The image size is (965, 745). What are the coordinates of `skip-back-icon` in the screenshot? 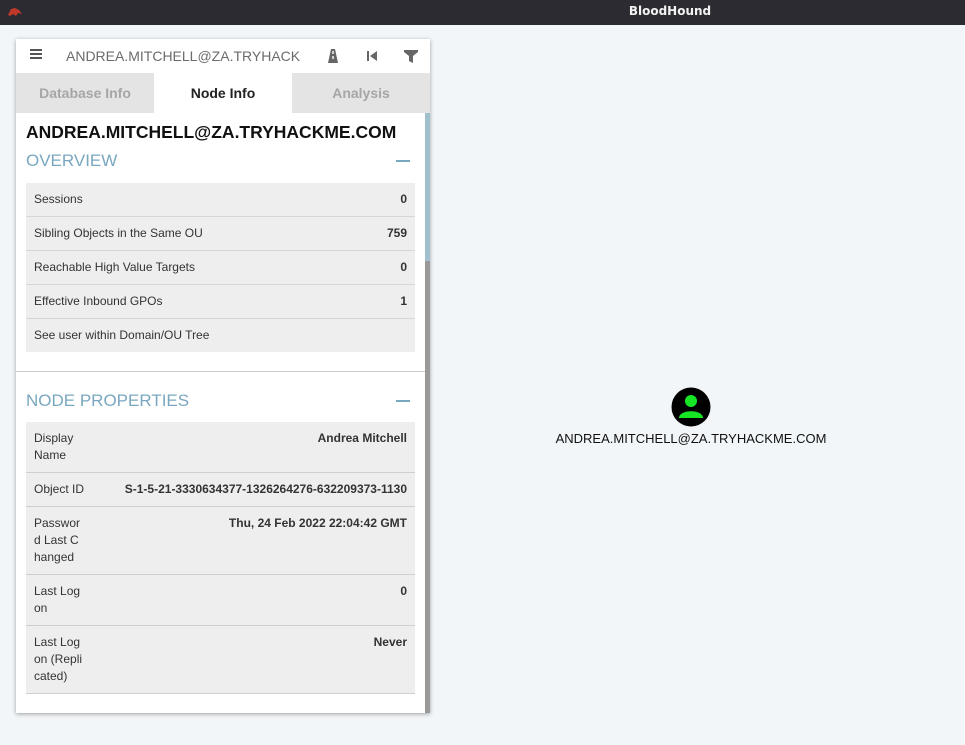 It's located at (372, 56).